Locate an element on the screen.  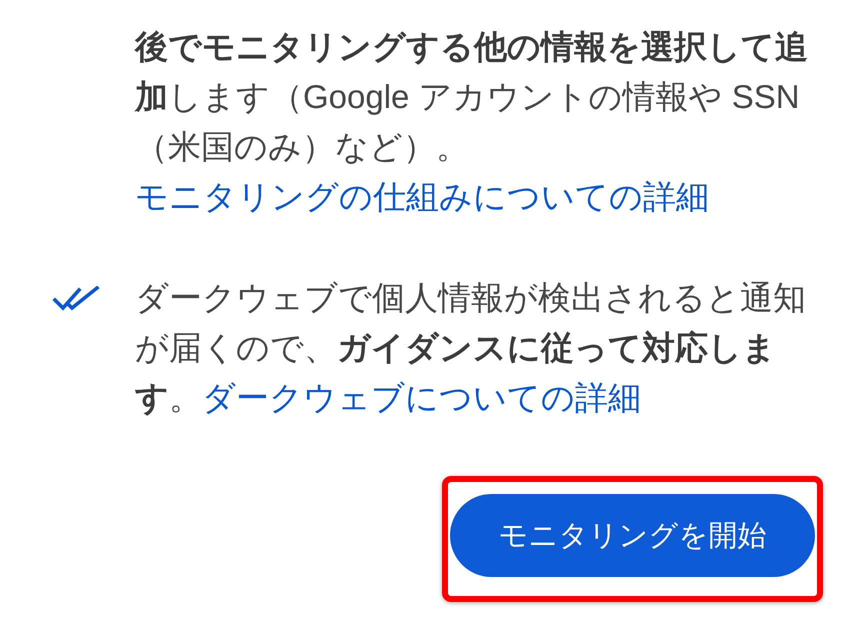
double-check-icon is located at coordinates (76, 299).